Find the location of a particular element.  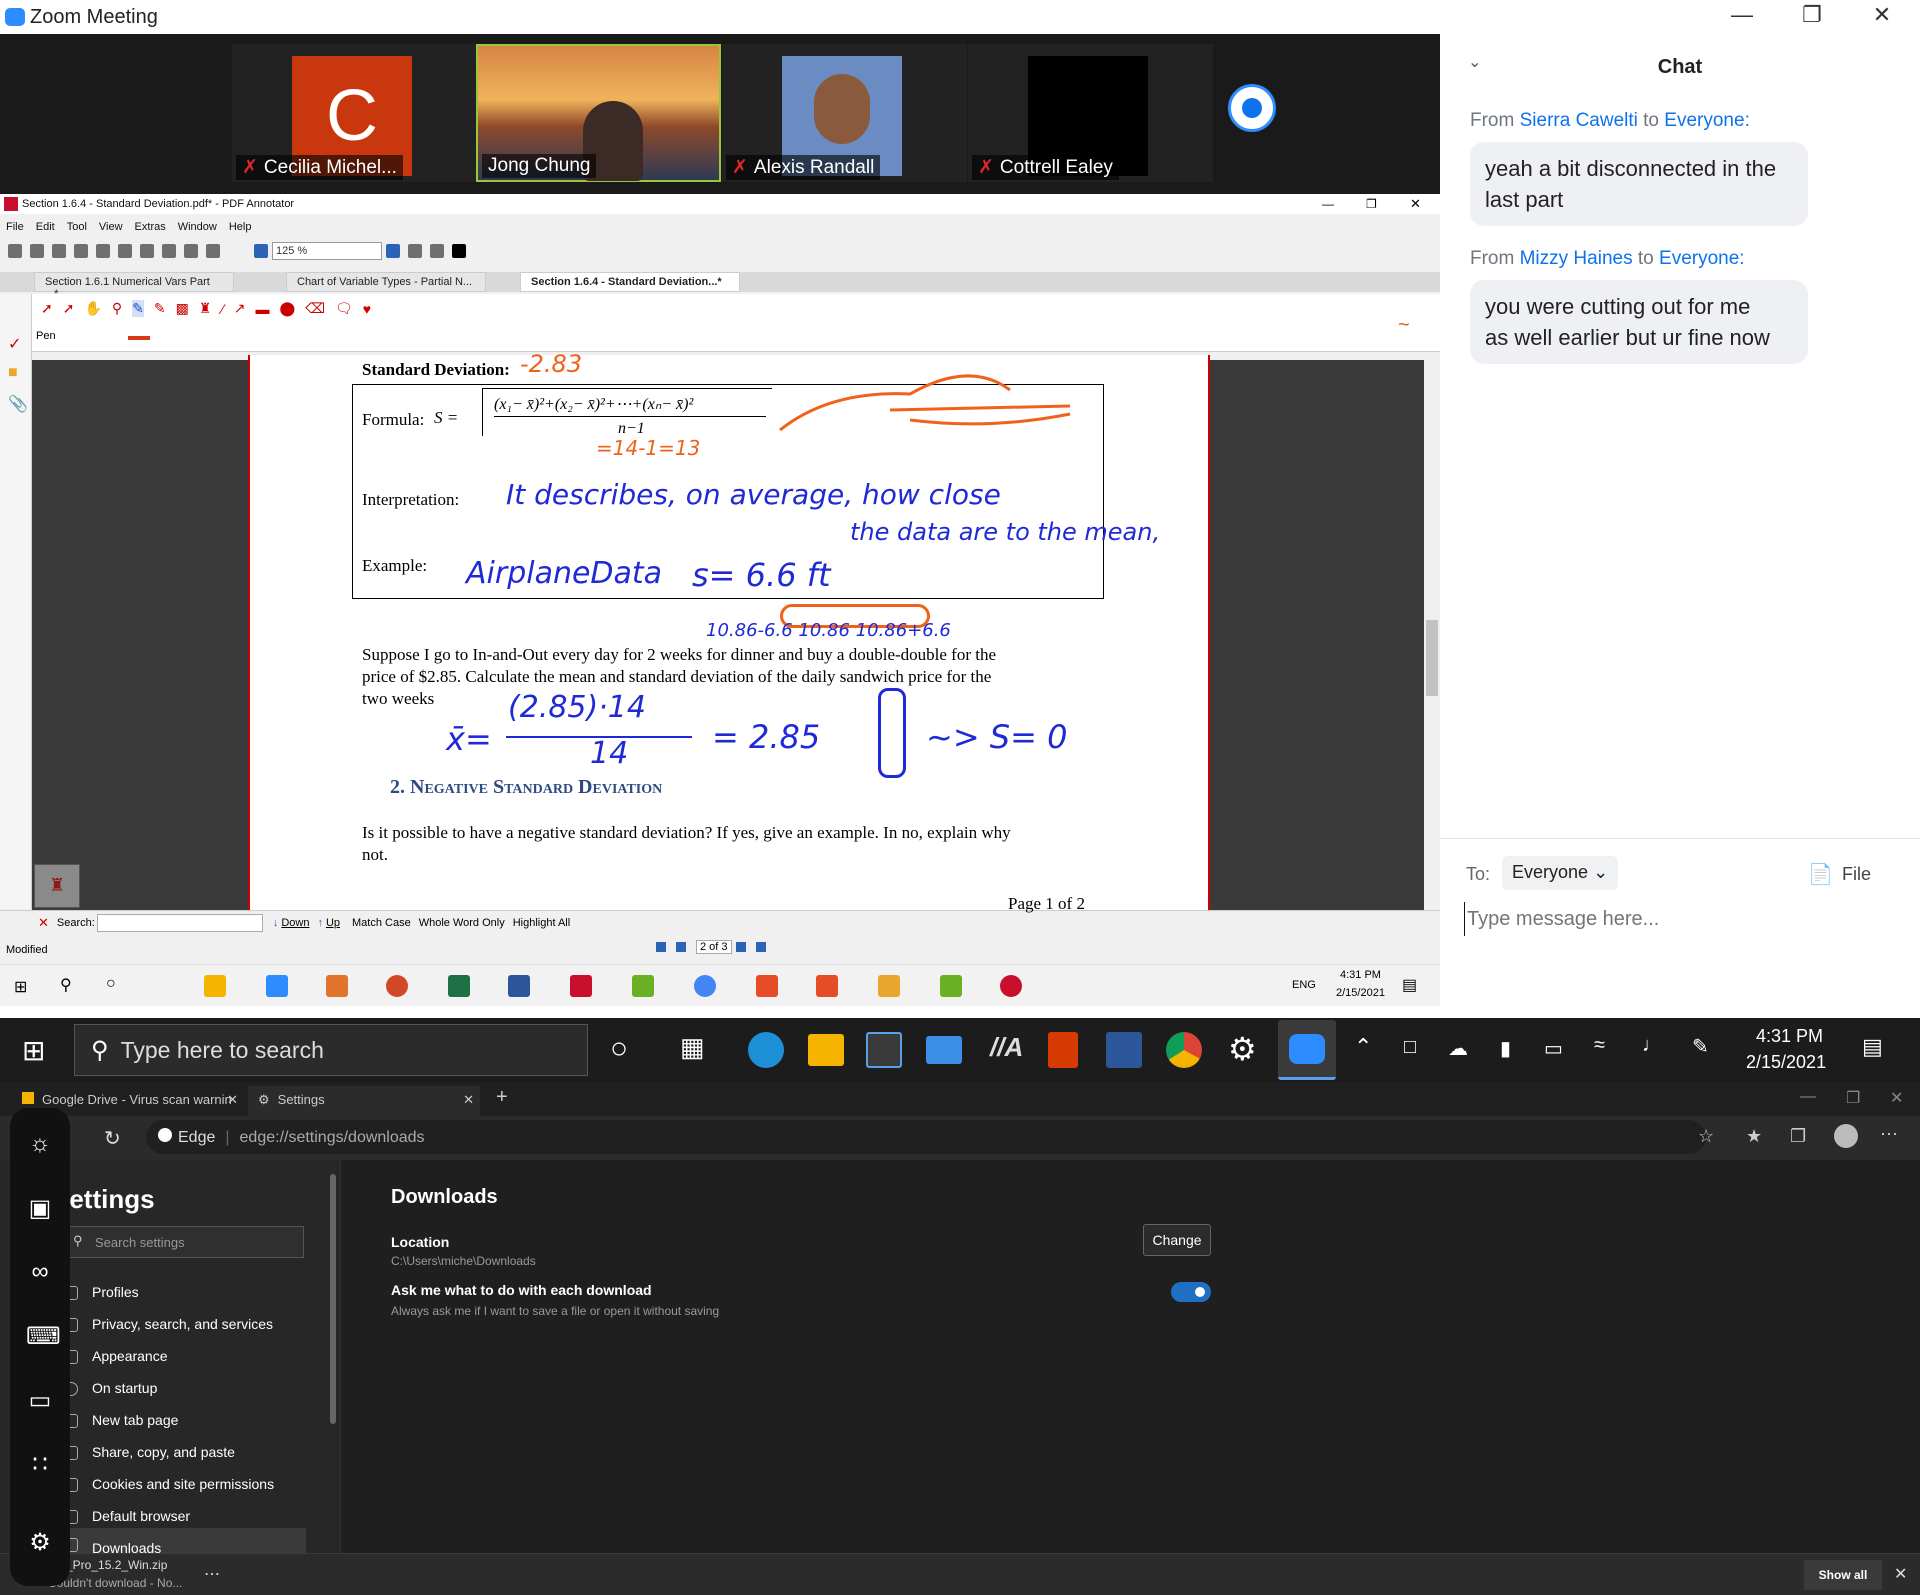

sender-name: Sierra Cawelti is located at coordinates (1579, 120).